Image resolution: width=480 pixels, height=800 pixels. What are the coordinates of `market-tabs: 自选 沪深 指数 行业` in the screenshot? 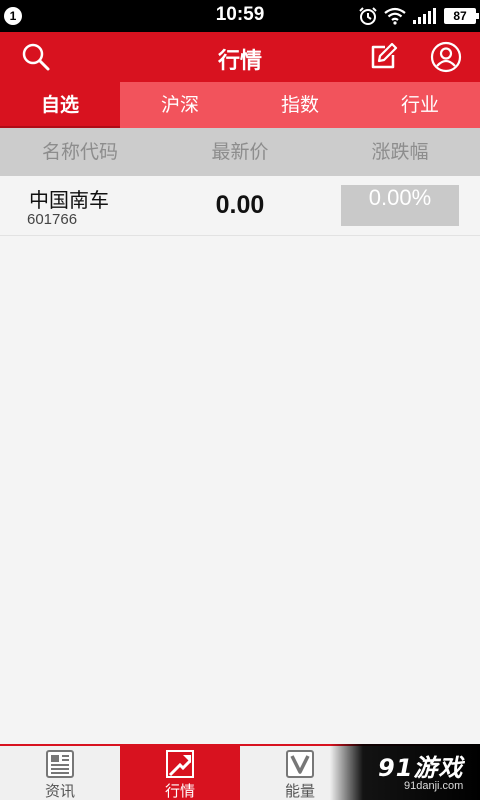 It's located at (240, 105).